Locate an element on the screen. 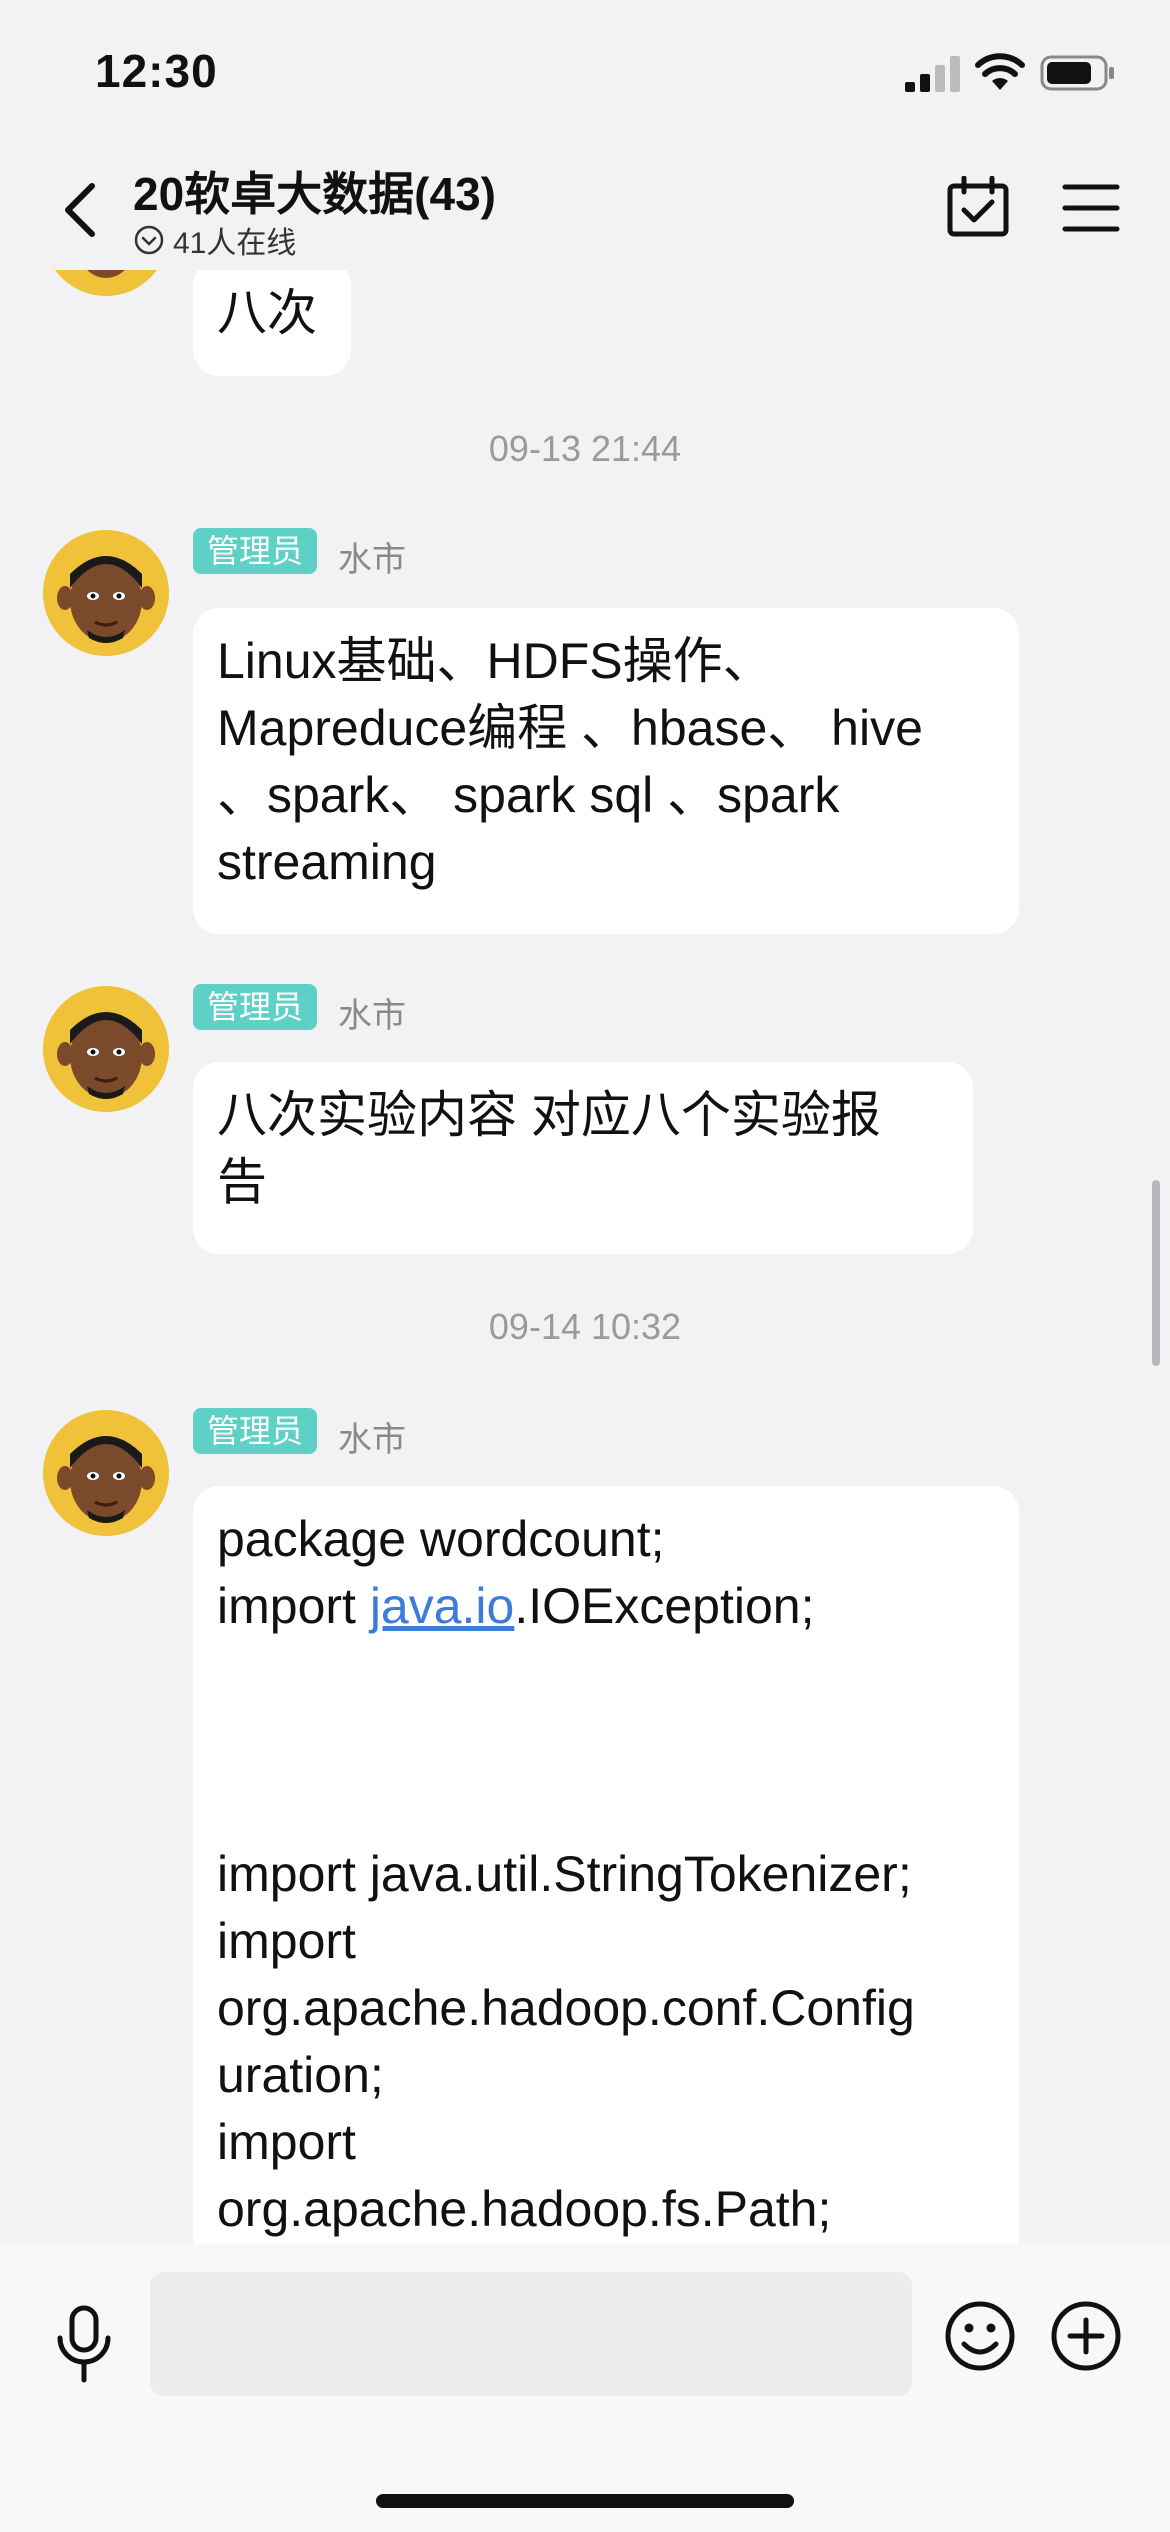  message-bubble: 八次实验内容 对应八个实验报 告 is located at coordinates (583, 1158).